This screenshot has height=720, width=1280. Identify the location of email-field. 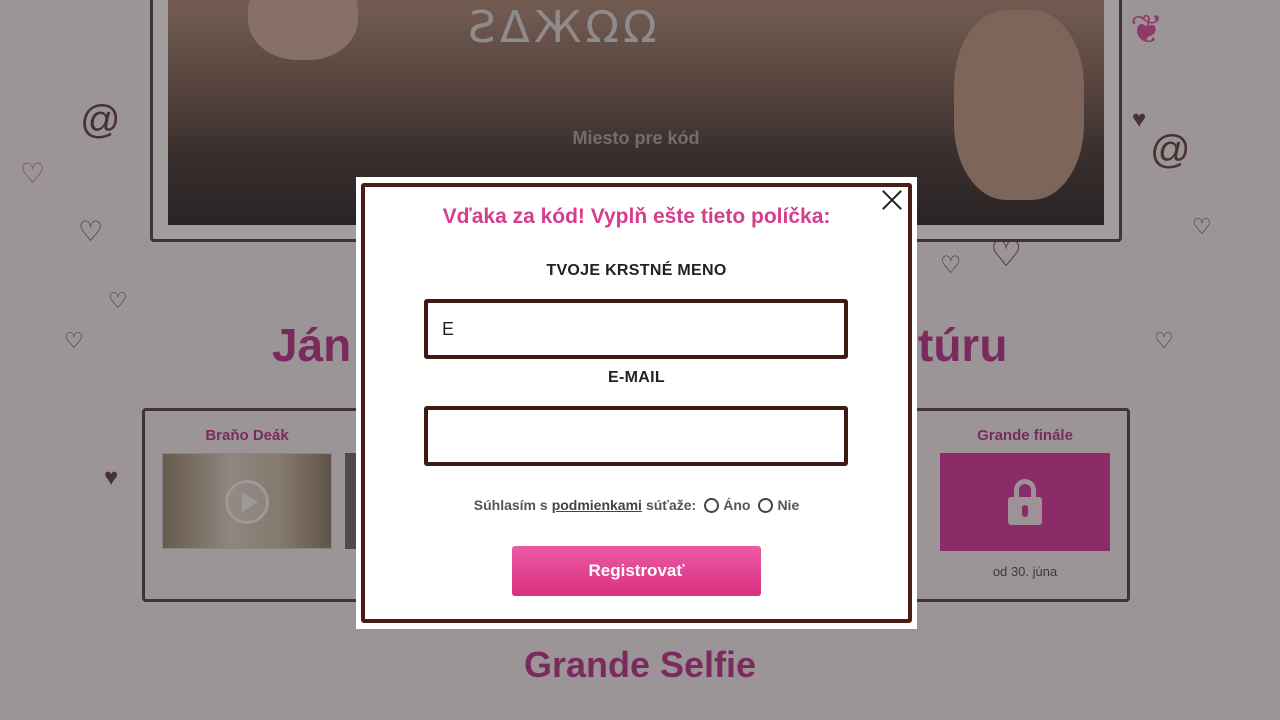
(636, 436).